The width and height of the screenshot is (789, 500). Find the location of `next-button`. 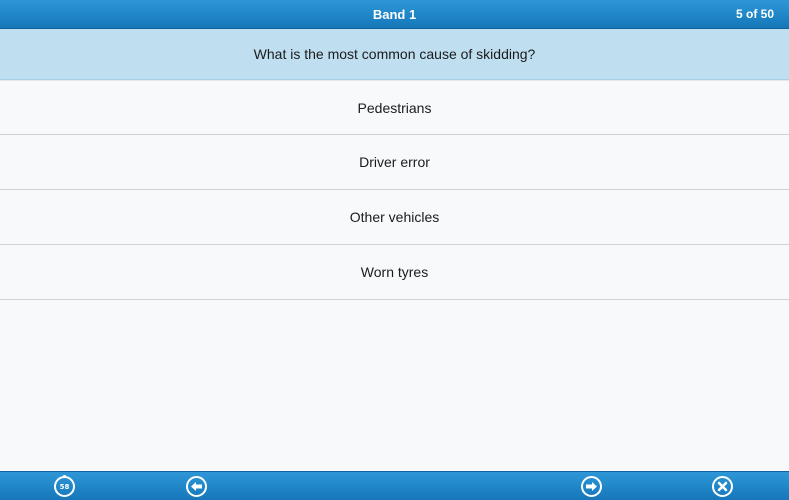

next-button is located at coordinates (591, 486).